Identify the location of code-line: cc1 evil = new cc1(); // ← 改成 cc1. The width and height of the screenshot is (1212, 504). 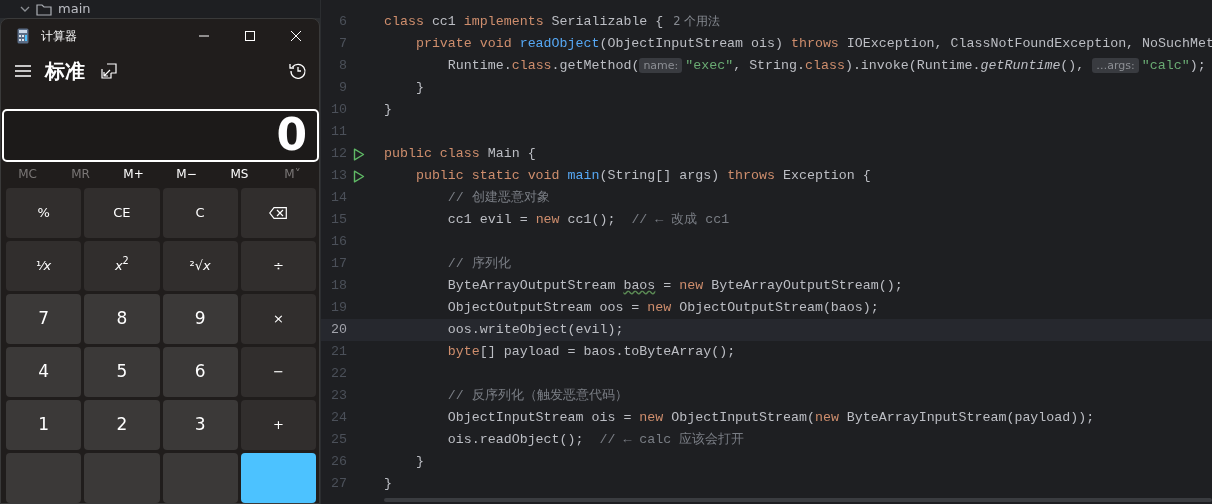
(588, 220).